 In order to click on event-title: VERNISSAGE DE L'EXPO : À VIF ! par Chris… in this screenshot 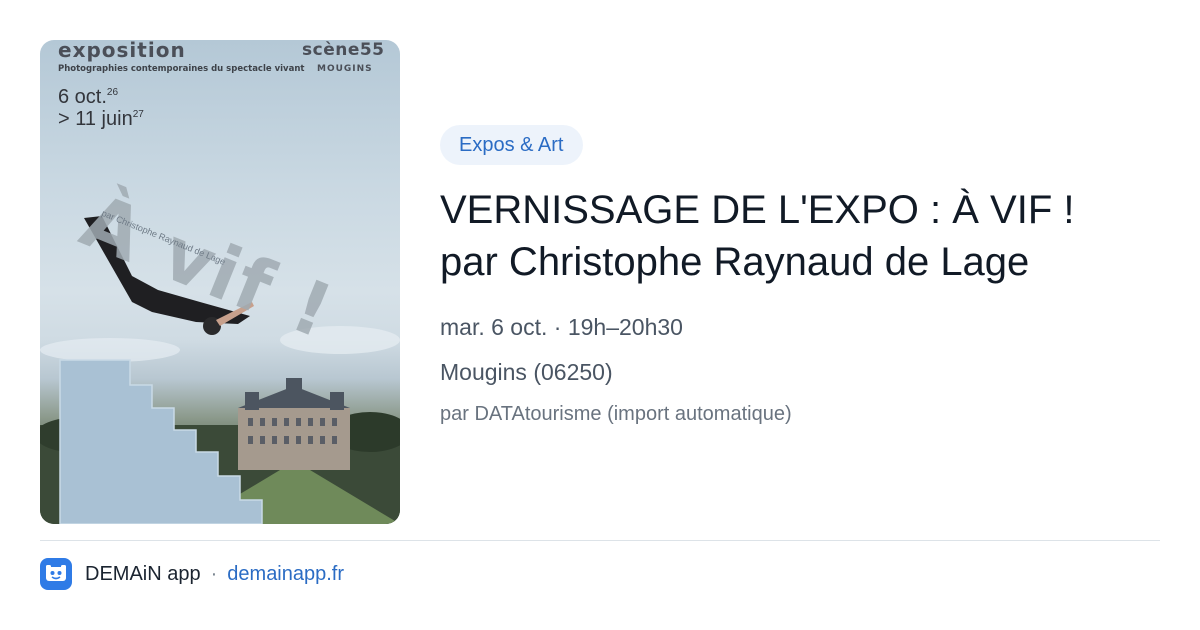, I will do `click(800, 236)`.